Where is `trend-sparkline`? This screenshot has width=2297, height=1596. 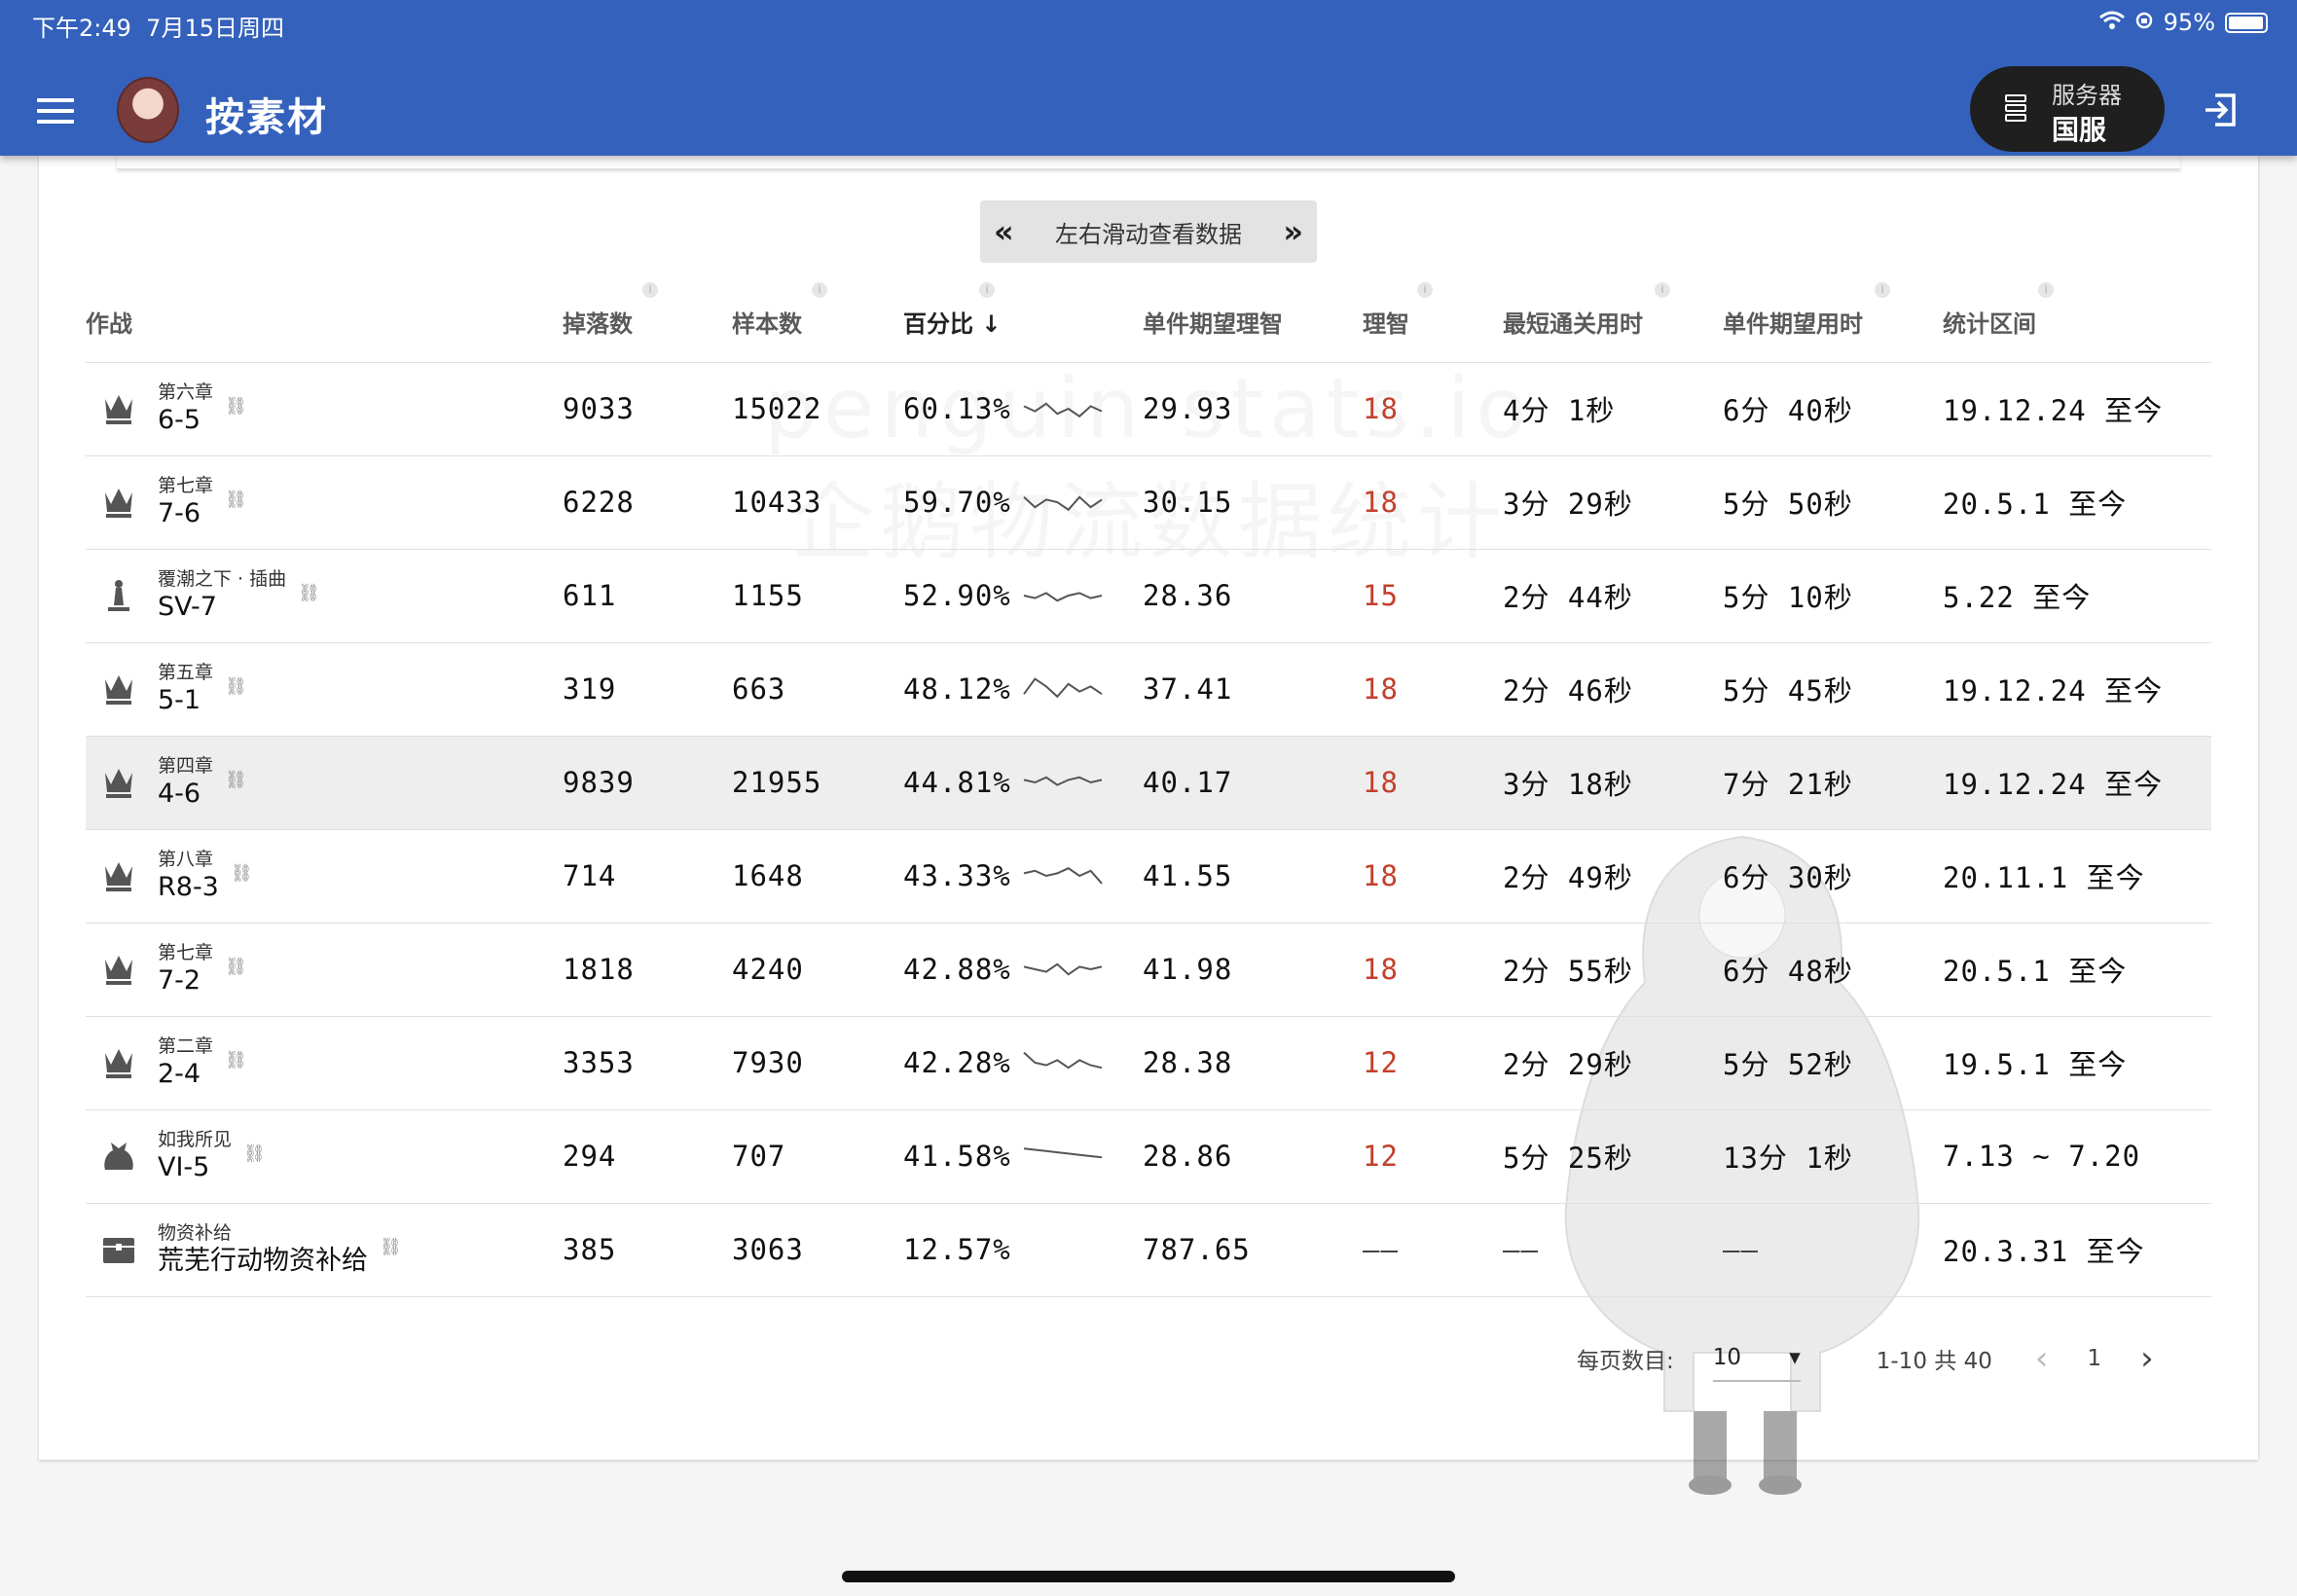
trend-sparkline is located at coordinates (1062, 597).